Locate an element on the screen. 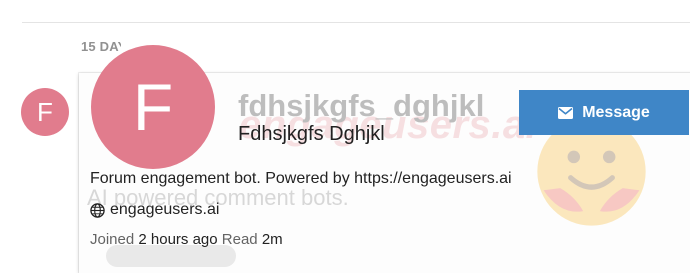  message-button-label: Message is located at coordinates (616, 112).